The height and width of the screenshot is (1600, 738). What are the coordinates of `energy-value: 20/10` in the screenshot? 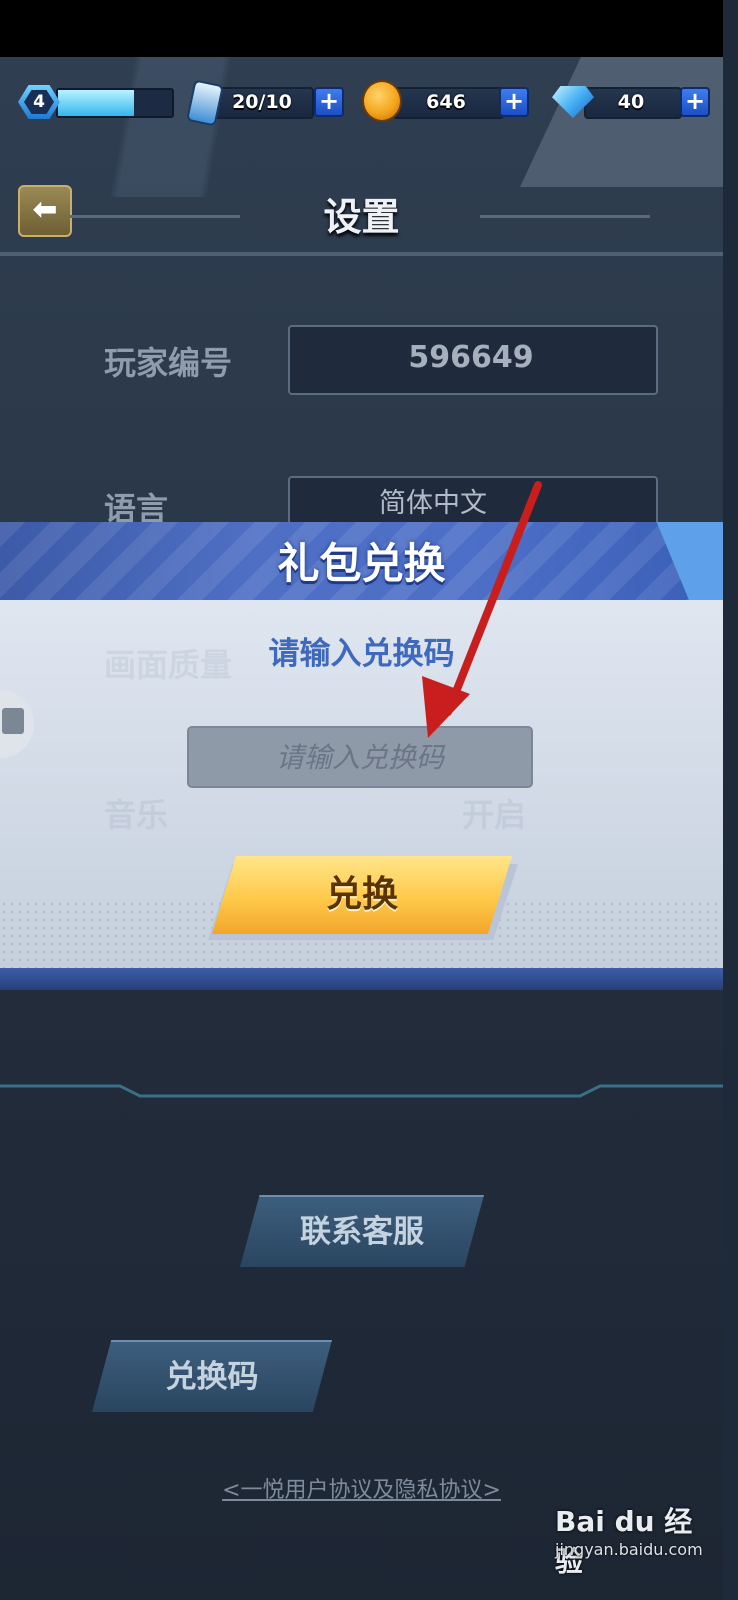 It's located at (262, 102).